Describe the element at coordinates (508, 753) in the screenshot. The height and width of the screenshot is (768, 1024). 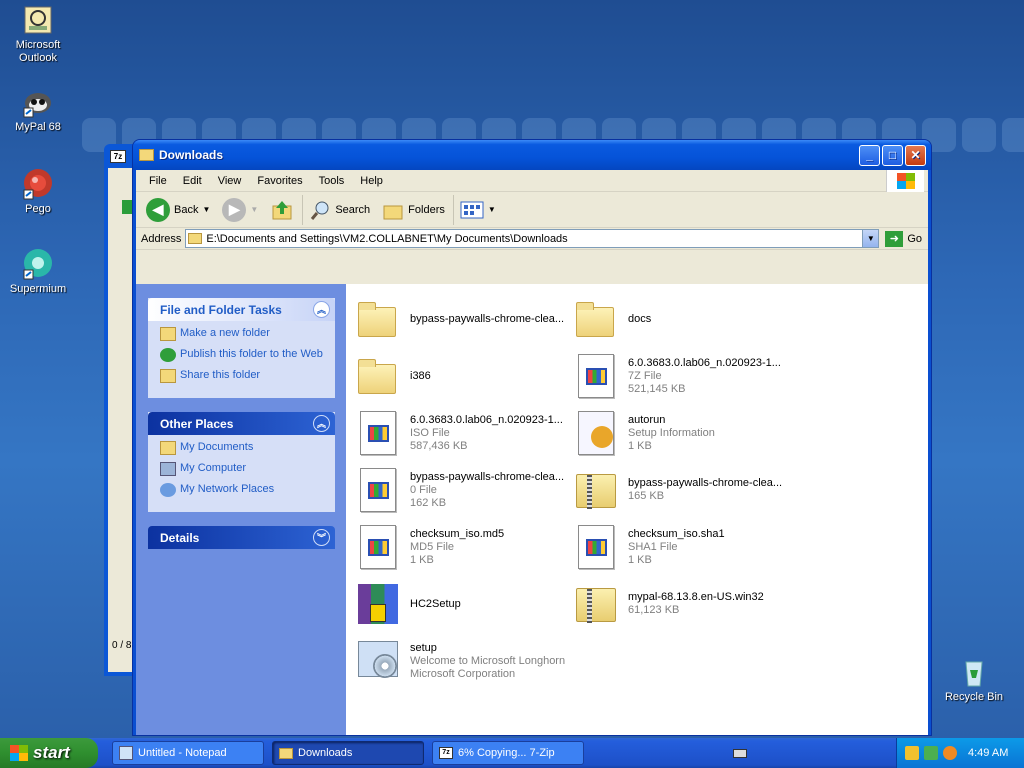
I see `taskbar-item-7zip: 7z 6% Copying... 7-Zip` at that location.